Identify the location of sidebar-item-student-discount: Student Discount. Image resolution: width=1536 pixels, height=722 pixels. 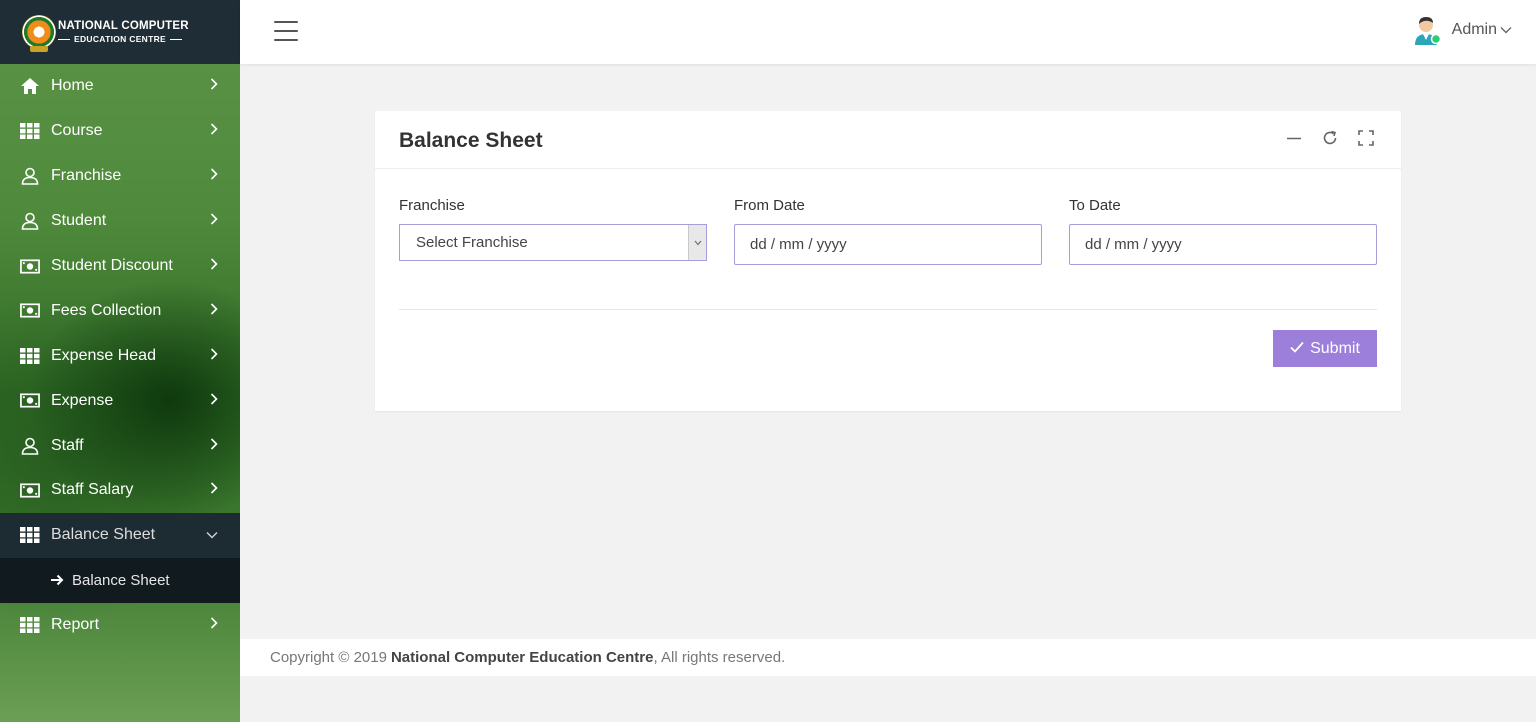
(120, 266).